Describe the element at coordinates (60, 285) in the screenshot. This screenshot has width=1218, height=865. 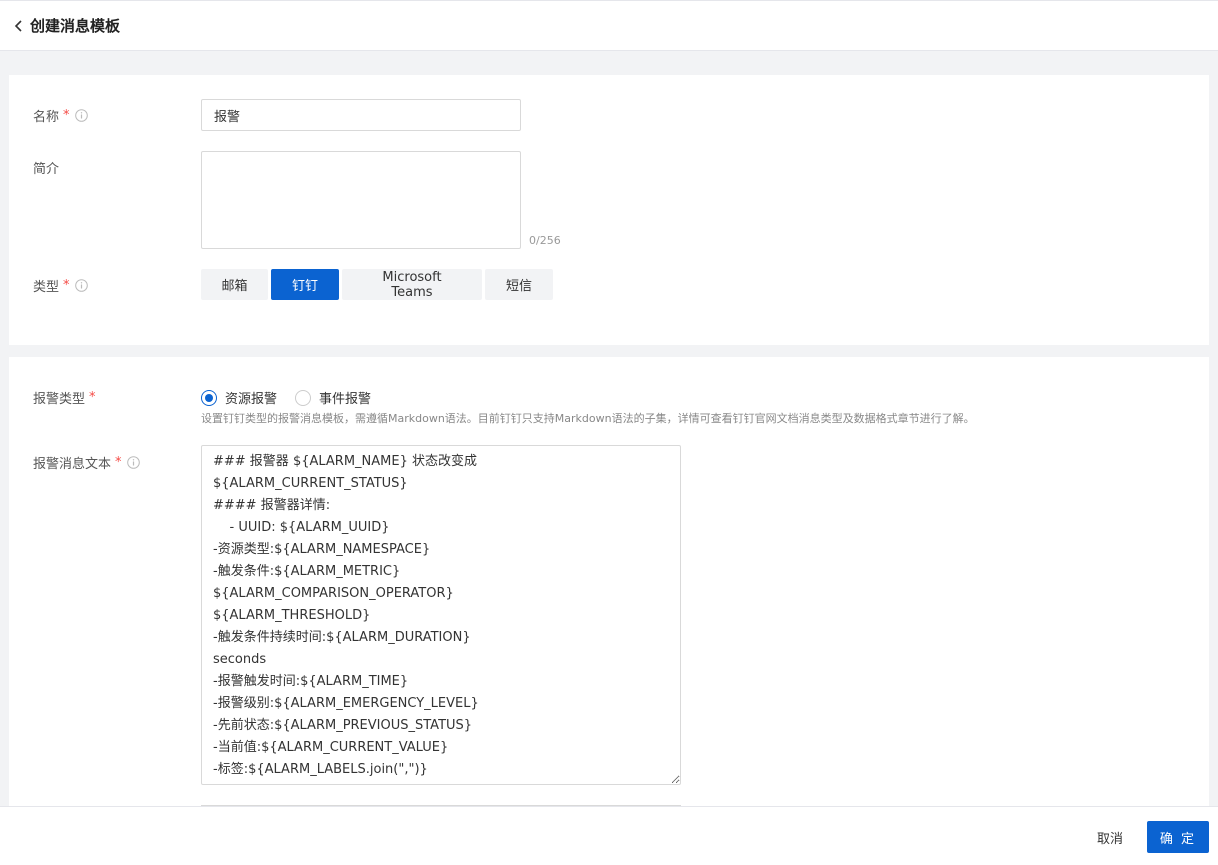
I see `type-label: 类型 *` at that location.